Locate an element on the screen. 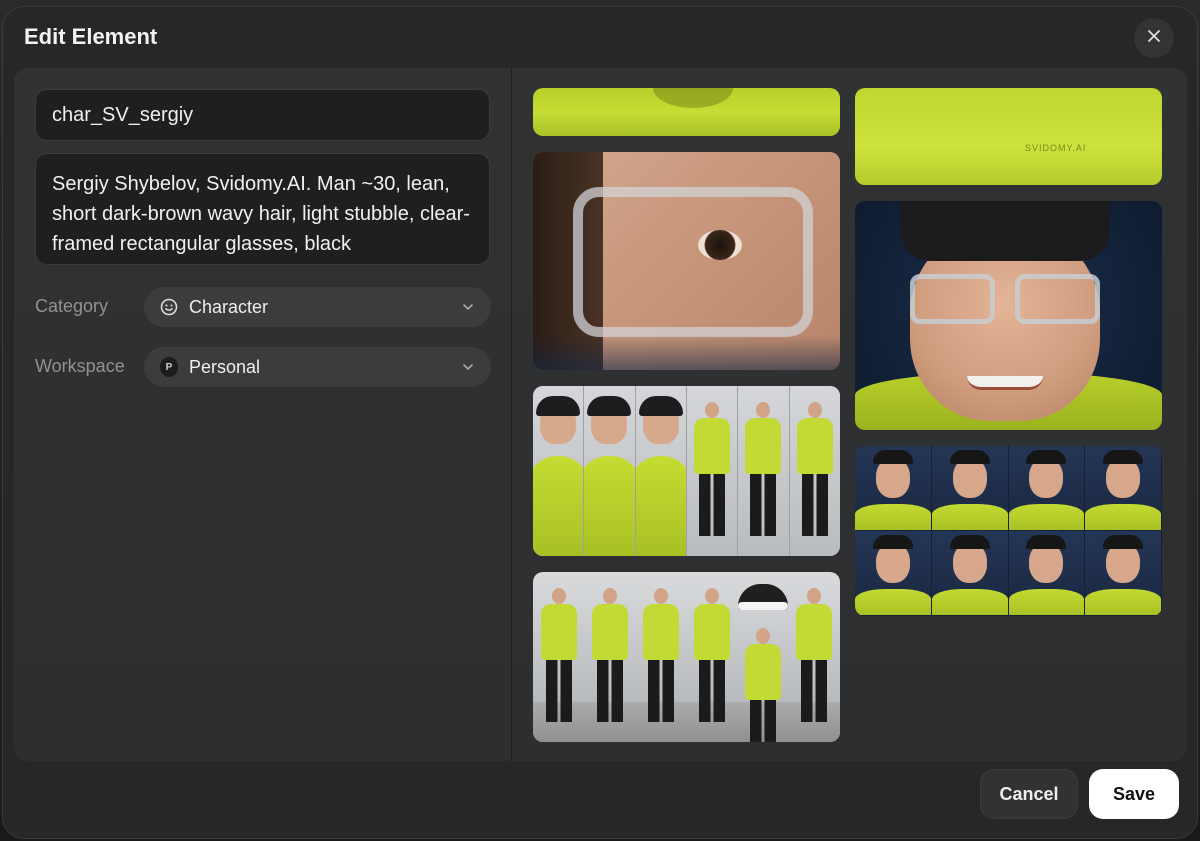  element-name-input is located at coordinates (262, 115).